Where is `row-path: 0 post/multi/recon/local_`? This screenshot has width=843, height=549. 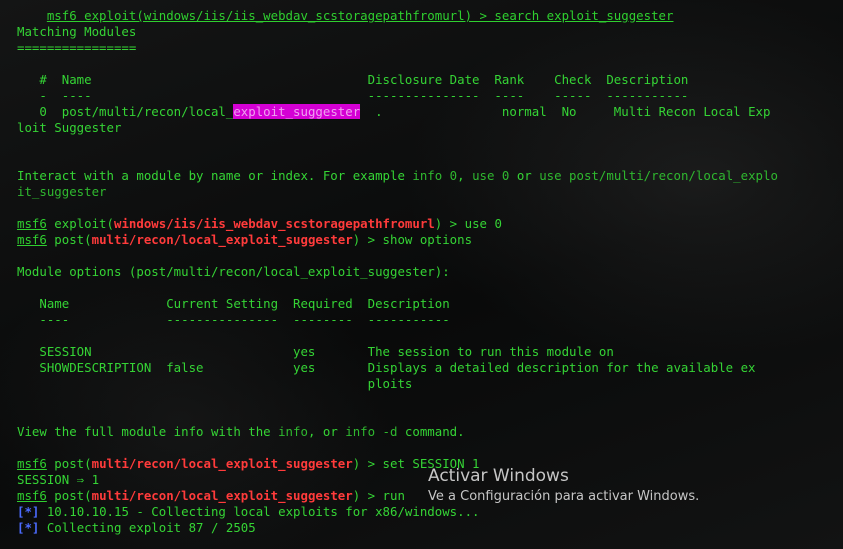
row-path: 0 post/multi/recon/local_ is located at coordinates (125, 111).